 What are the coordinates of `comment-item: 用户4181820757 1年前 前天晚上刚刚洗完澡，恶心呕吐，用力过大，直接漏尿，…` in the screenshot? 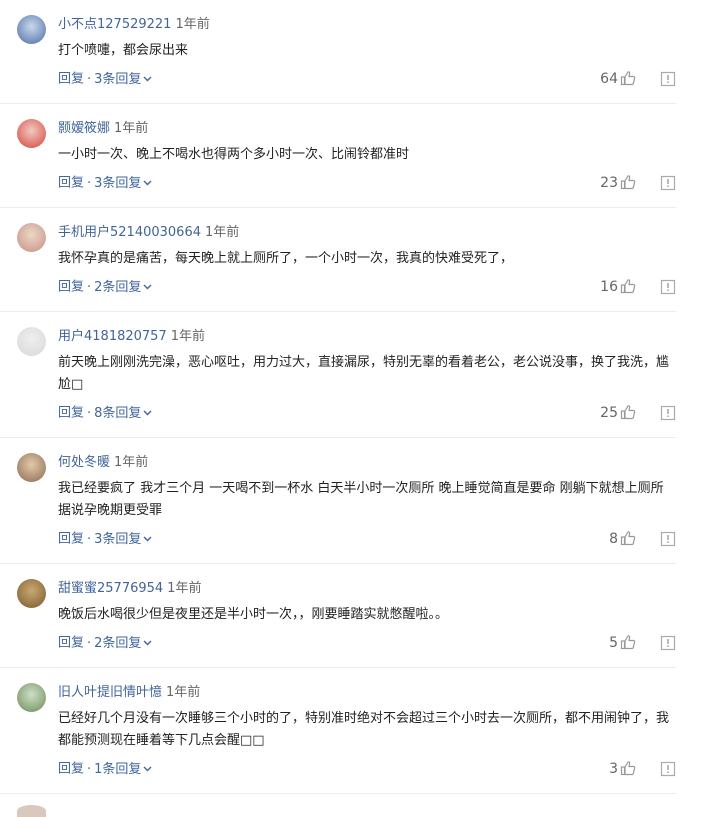 It's located at (338, 375).